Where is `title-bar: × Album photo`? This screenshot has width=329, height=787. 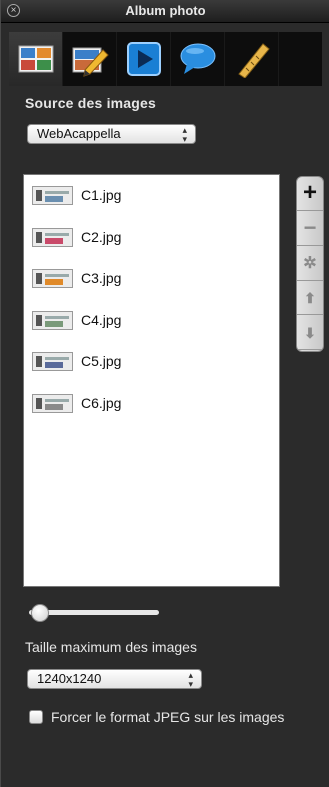
title-bar: × Album photo is located at coordinates (165, 11).